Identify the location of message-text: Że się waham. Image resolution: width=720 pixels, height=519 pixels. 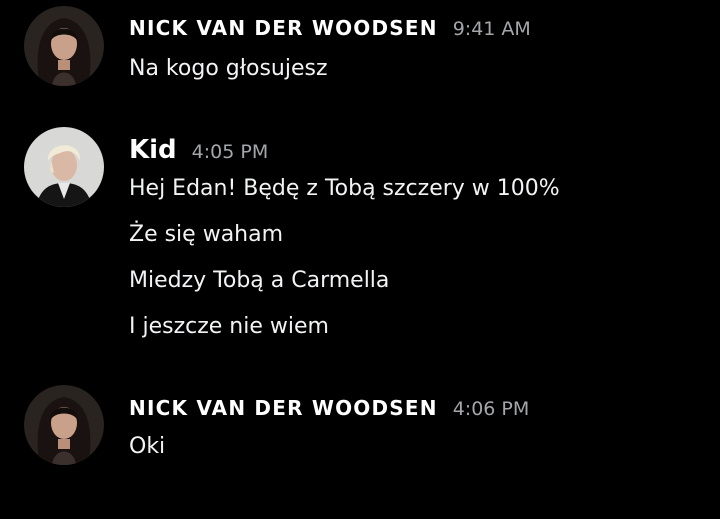
(206, 234).